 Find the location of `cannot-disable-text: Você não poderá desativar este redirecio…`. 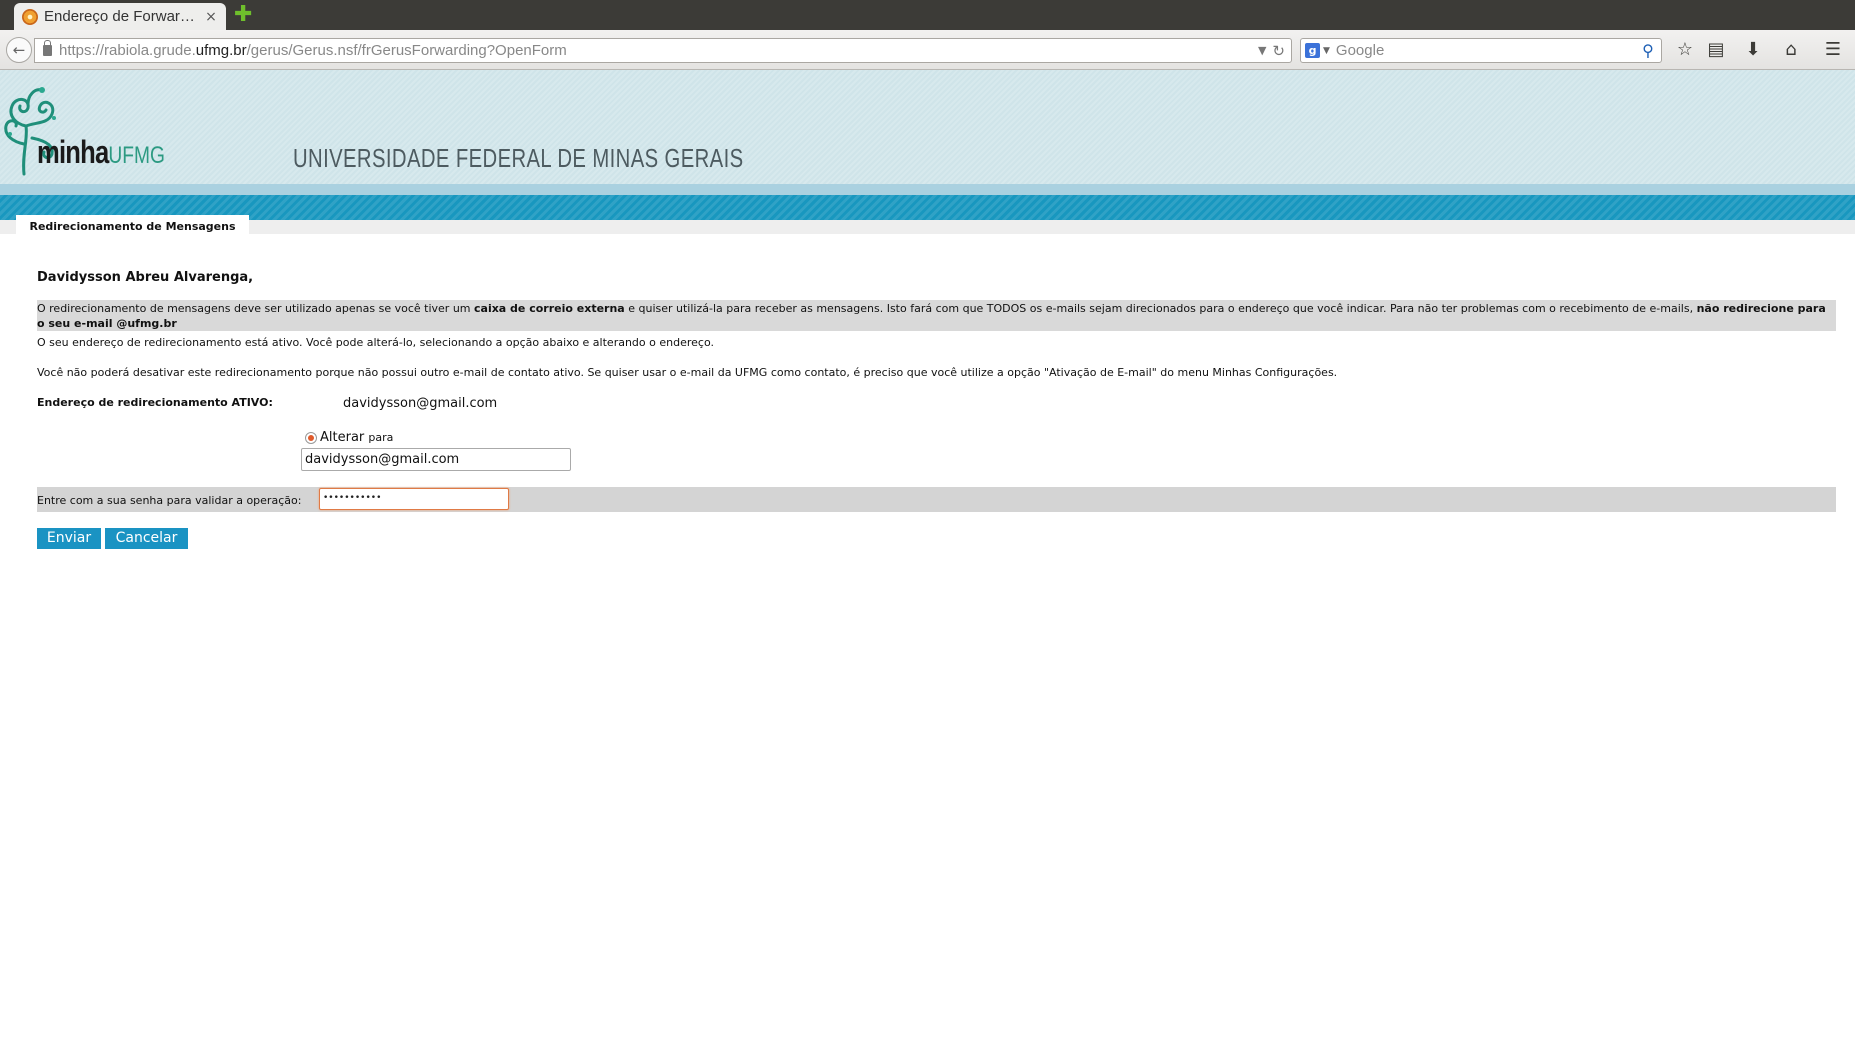

cannot-disable-text: Você não poderá desativar este redirecio… is located at coordinates (687, 372).